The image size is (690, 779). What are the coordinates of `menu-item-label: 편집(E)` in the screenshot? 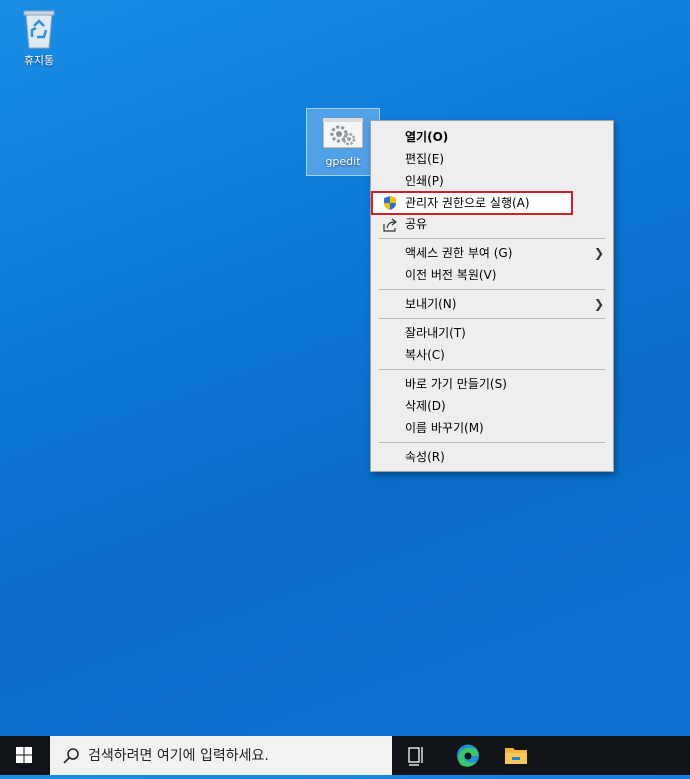 It's located at (425, 159).